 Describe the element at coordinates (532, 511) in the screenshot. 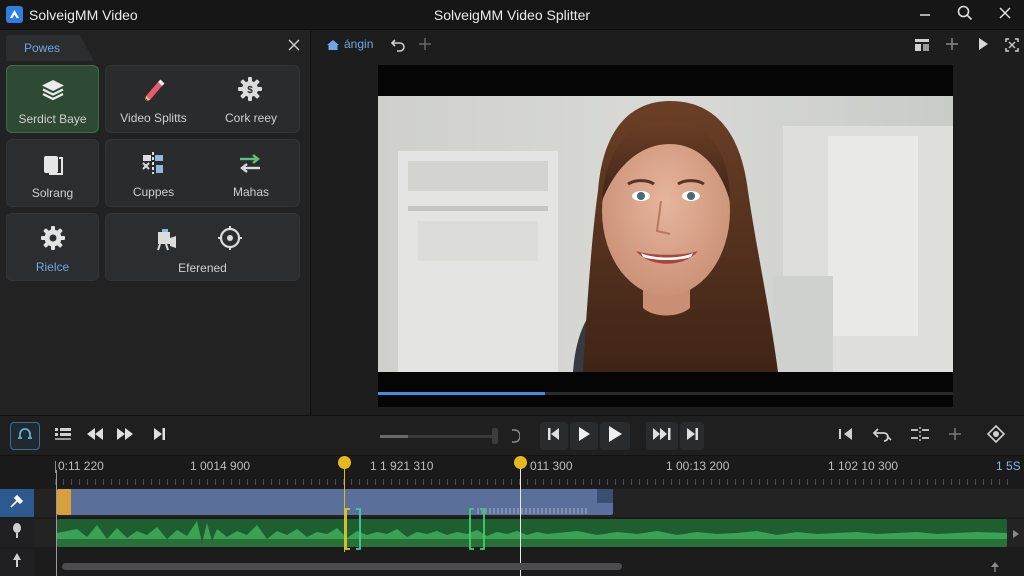

I see `clip-audio-preview` at that location.